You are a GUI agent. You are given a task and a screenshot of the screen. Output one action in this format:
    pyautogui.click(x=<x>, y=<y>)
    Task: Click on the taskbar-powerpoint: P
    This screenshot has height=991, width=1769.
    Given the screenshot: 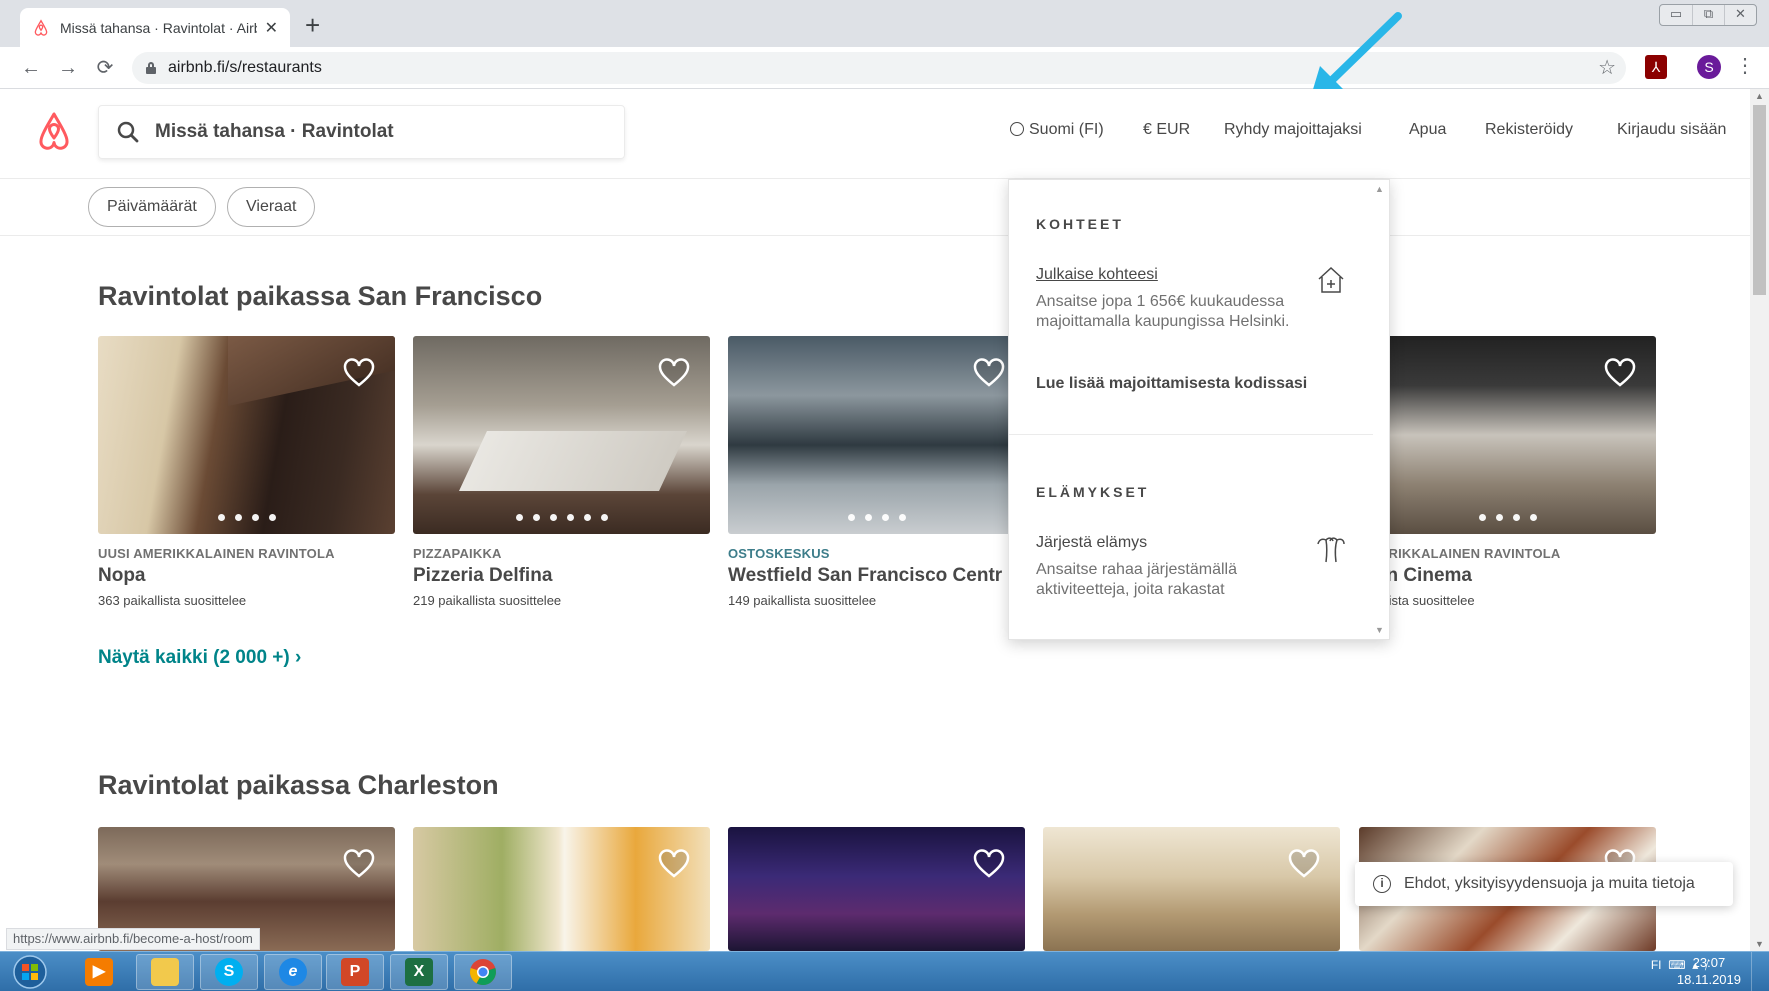 What is the action you would take?
    pyautogui.click(x=355, y=972)
    